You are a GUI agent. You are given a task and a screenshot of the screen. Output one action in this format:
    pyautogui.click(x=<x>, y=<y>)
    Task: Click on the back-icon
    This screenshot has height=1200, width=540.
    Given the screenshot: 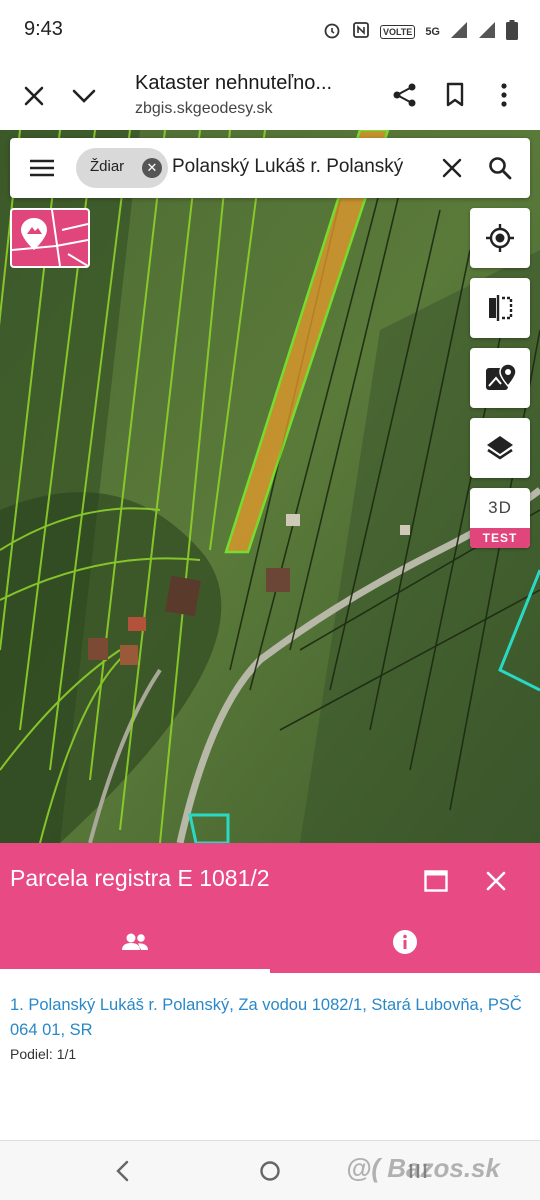 What is the action you would take?
    pyautogui.click(x=122, y=1171)
    